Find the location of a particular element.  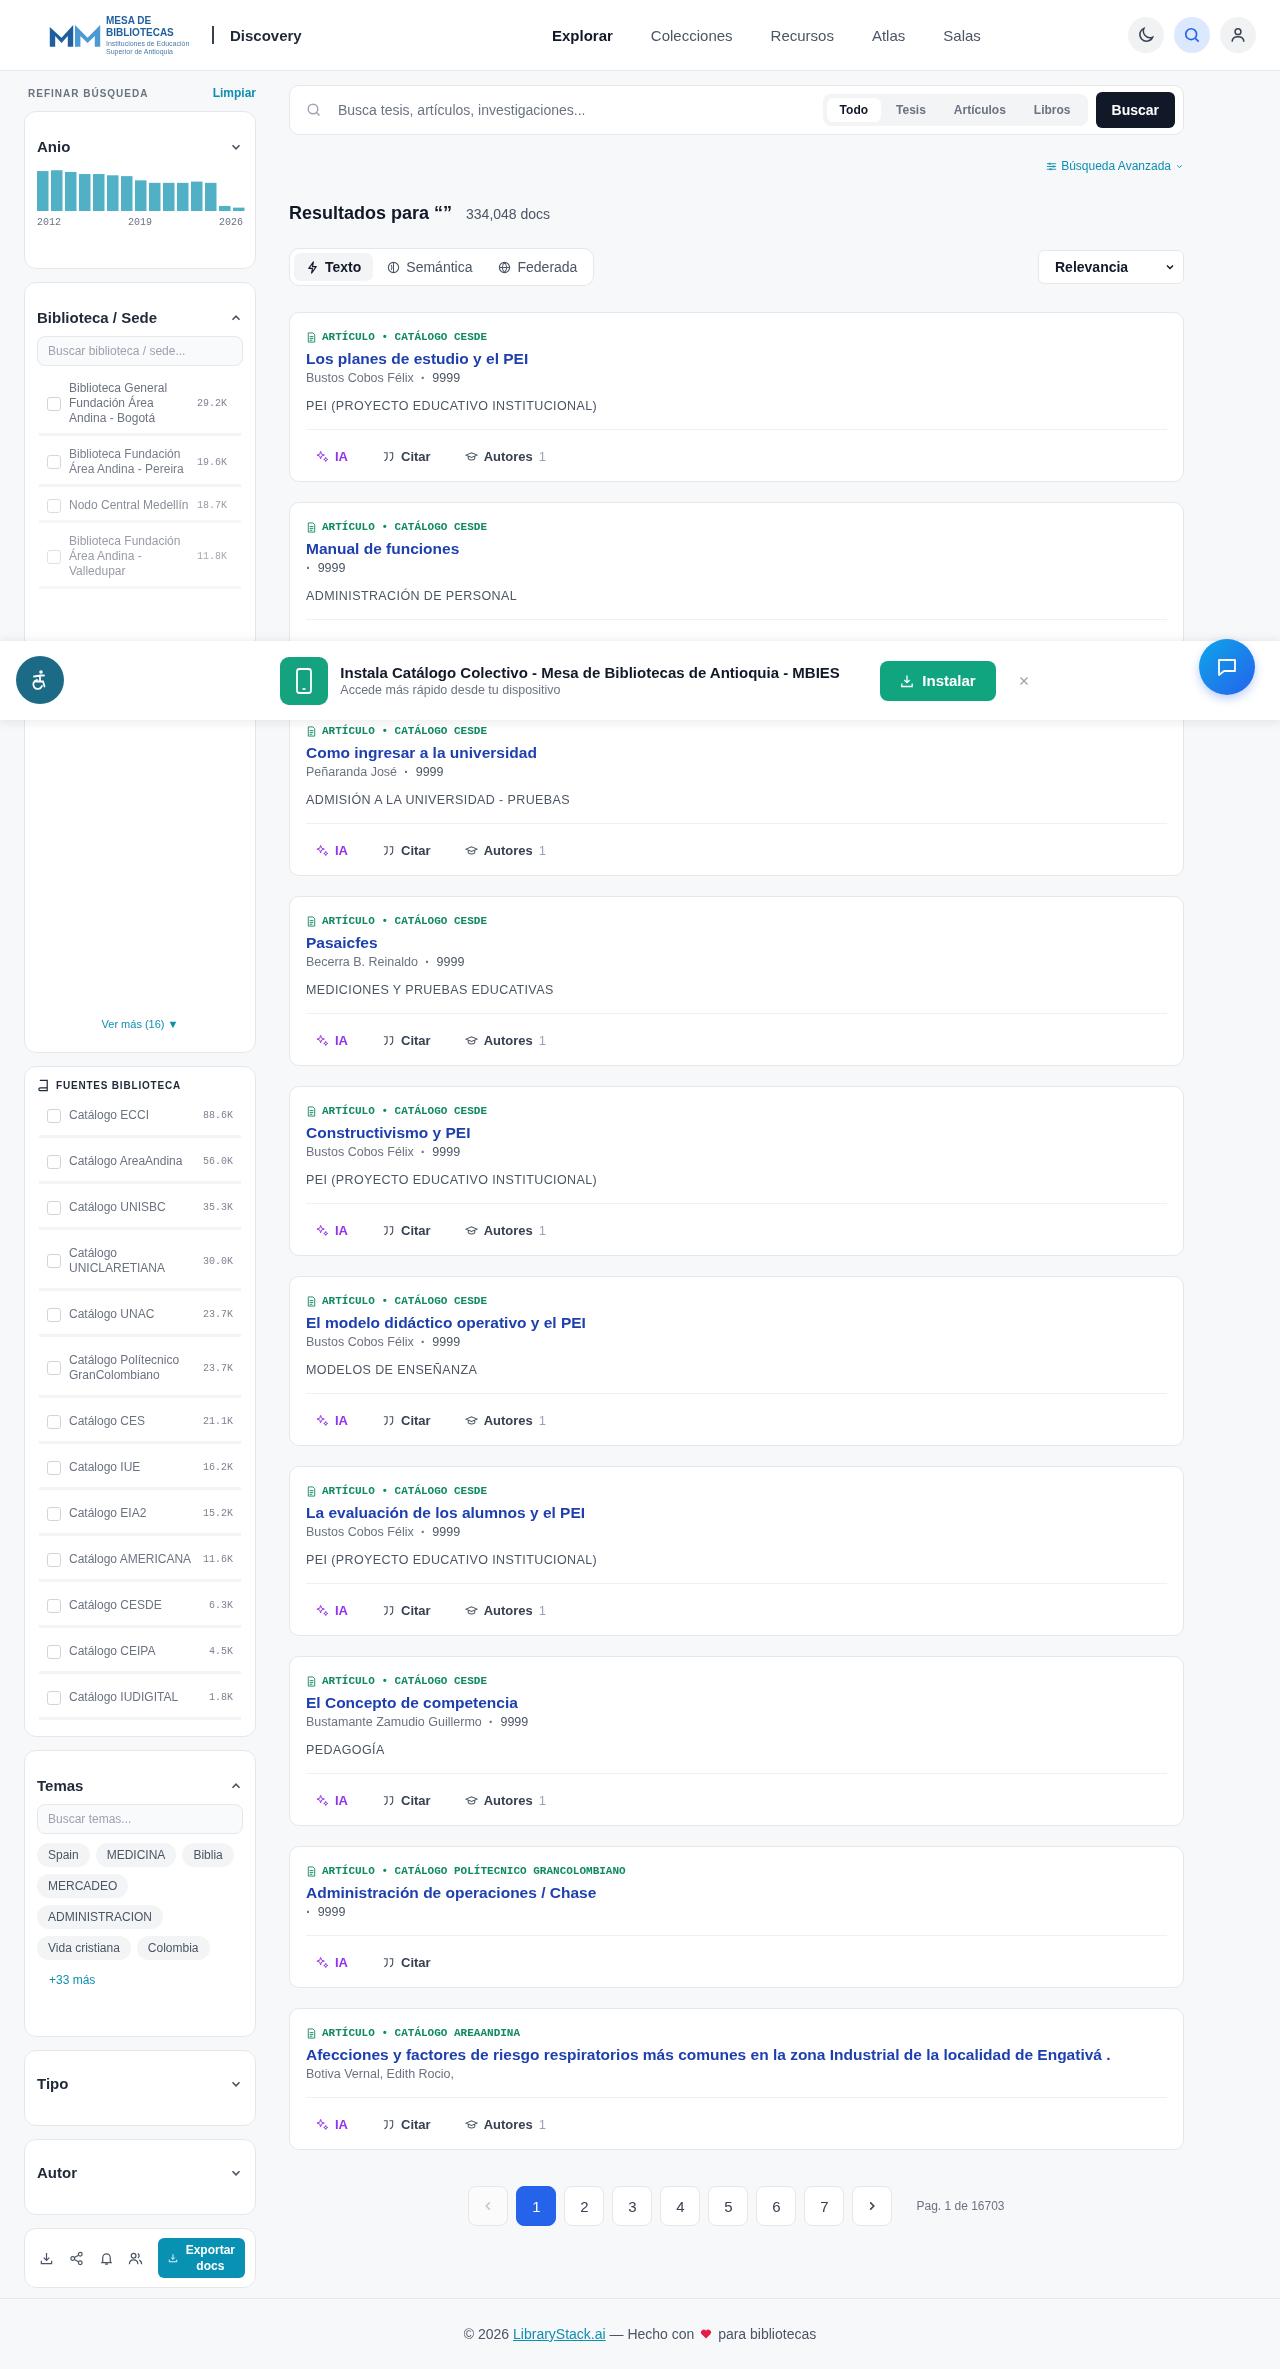

nav-link: Atlas is located at coordinates (888, 35).